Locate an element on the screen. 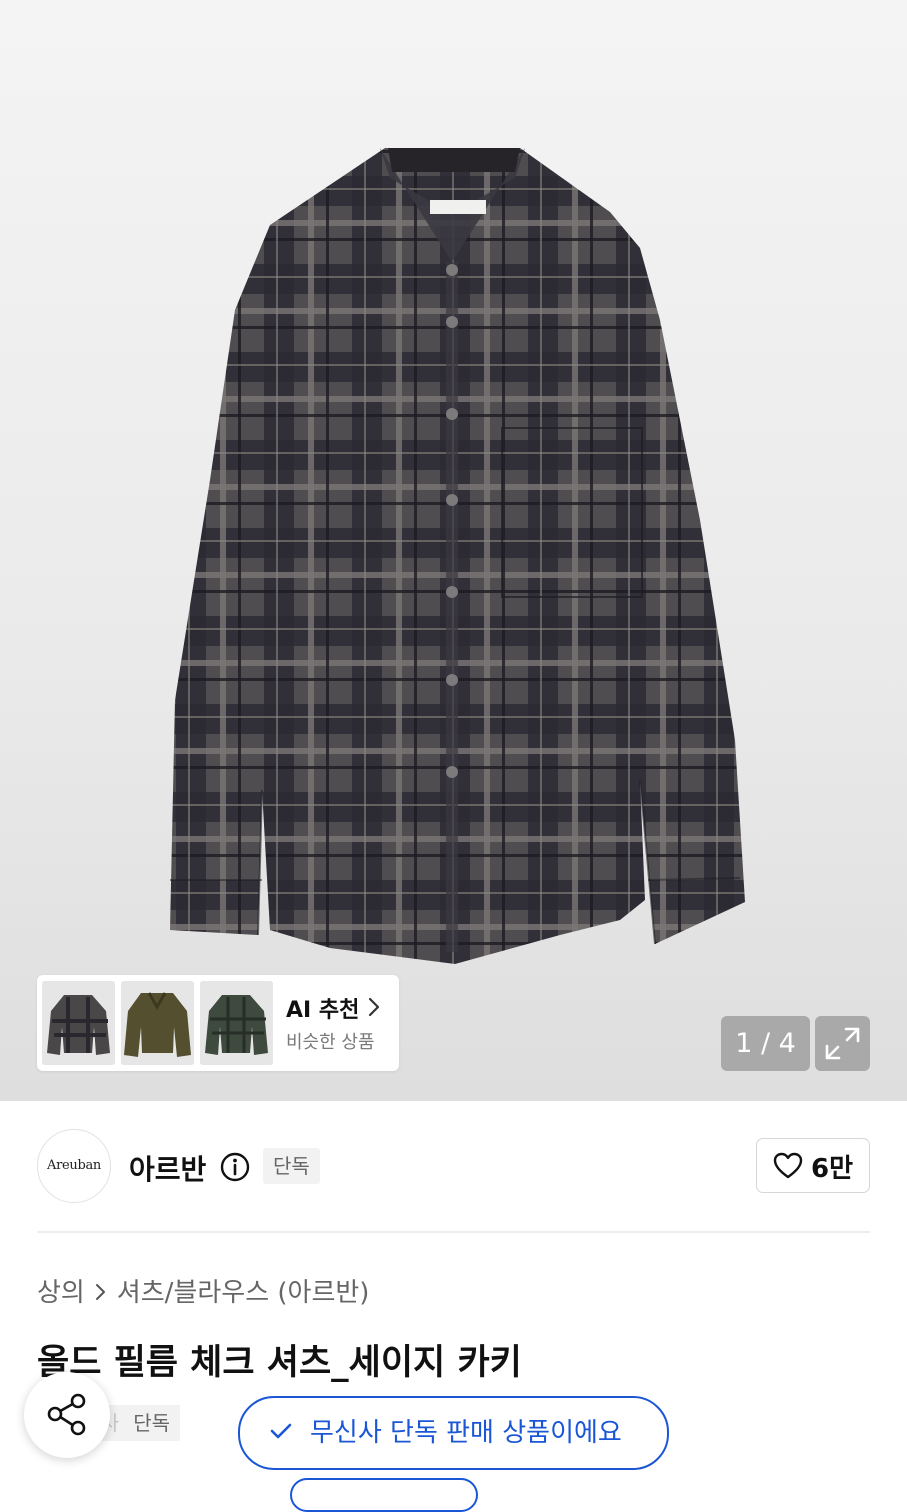 The width and height of the screenshot is (907, 1512). share-button is located at coordinates (67, 1415).